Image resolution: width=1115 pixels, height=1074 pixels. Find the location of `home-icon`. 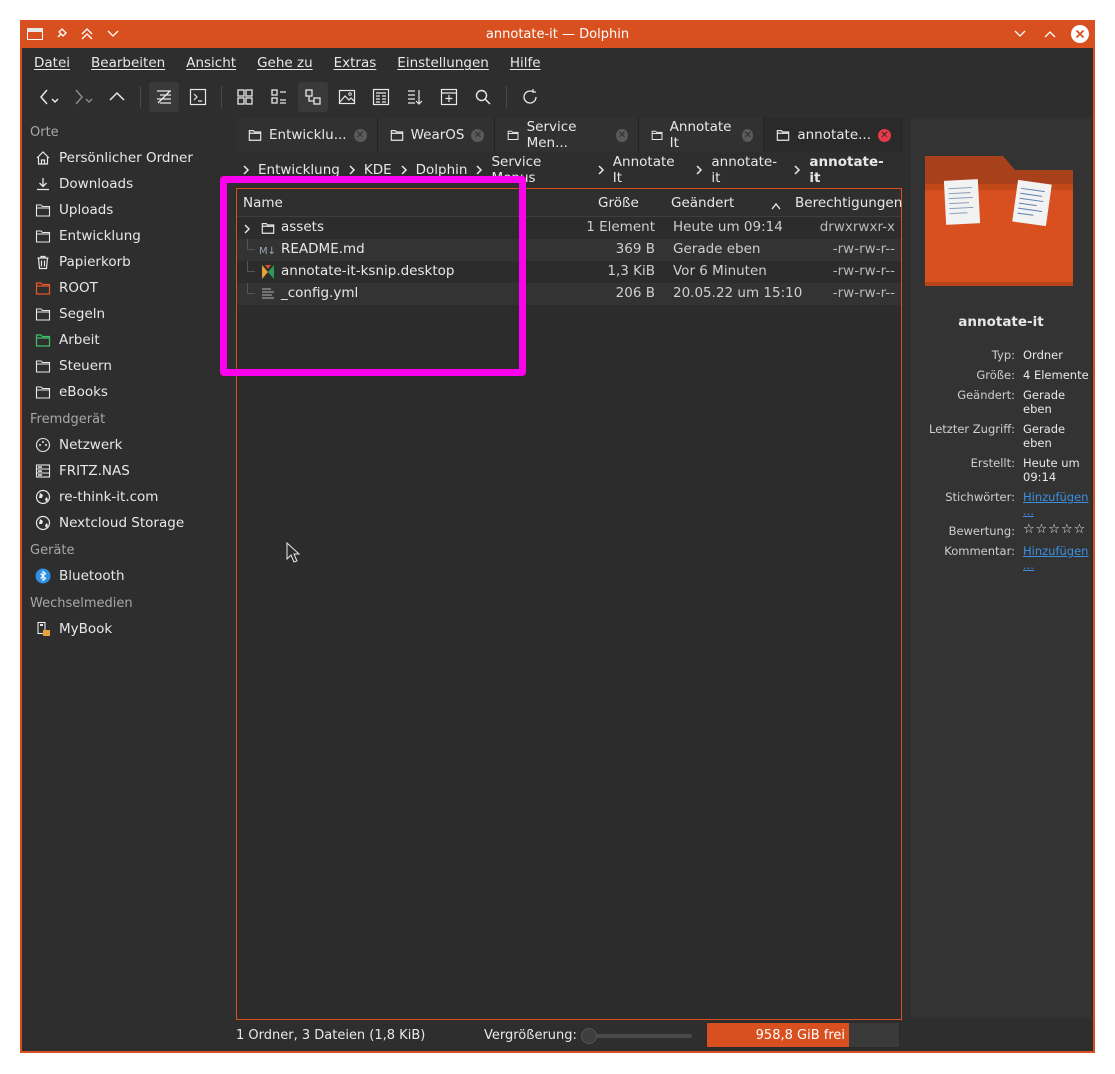

home-icon is located at coordinates (42, 158).